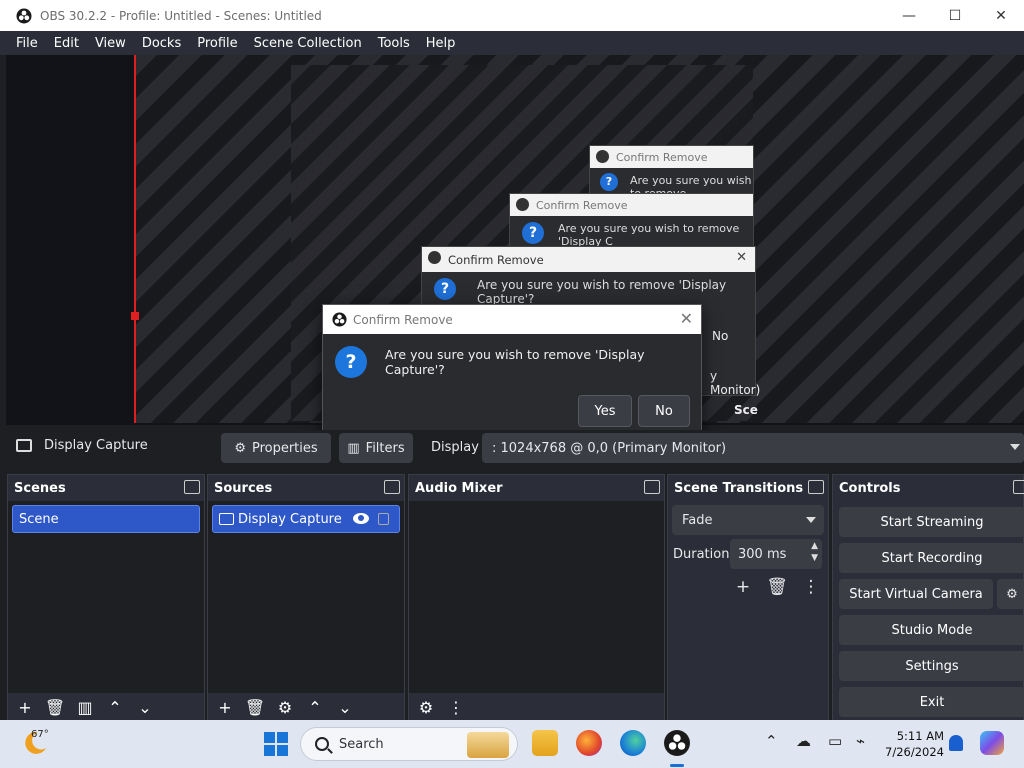 This screenshot has width=1024, height=768. Describe the element at coordinates (931, 522) in the screenshot. I see `start-streaming-button: Start Streaming` at that location.